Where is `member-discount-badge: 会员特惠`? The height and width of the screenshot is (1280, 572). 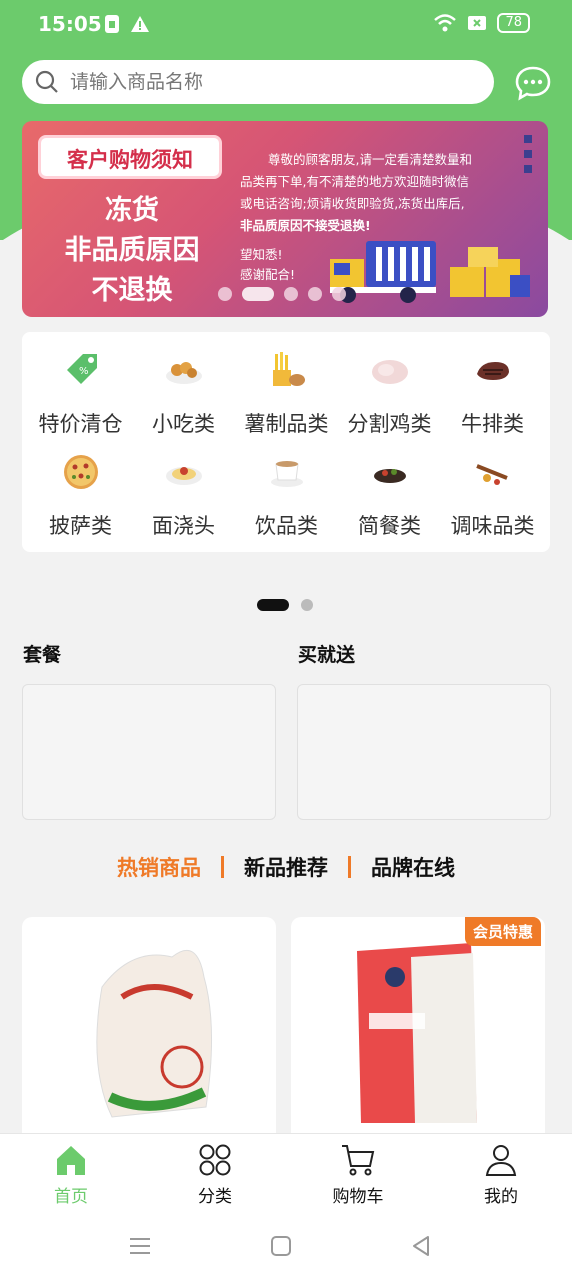 member-discount-badge: 会员特惠 is located at coordinates (502, 931).